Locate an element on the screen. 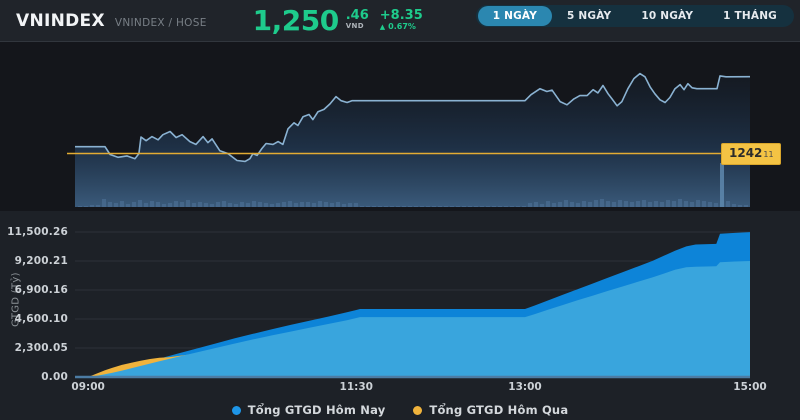 This screenshot has height=420, width=800. last-price-fraction: .46 is located at coordinates (357, 15).